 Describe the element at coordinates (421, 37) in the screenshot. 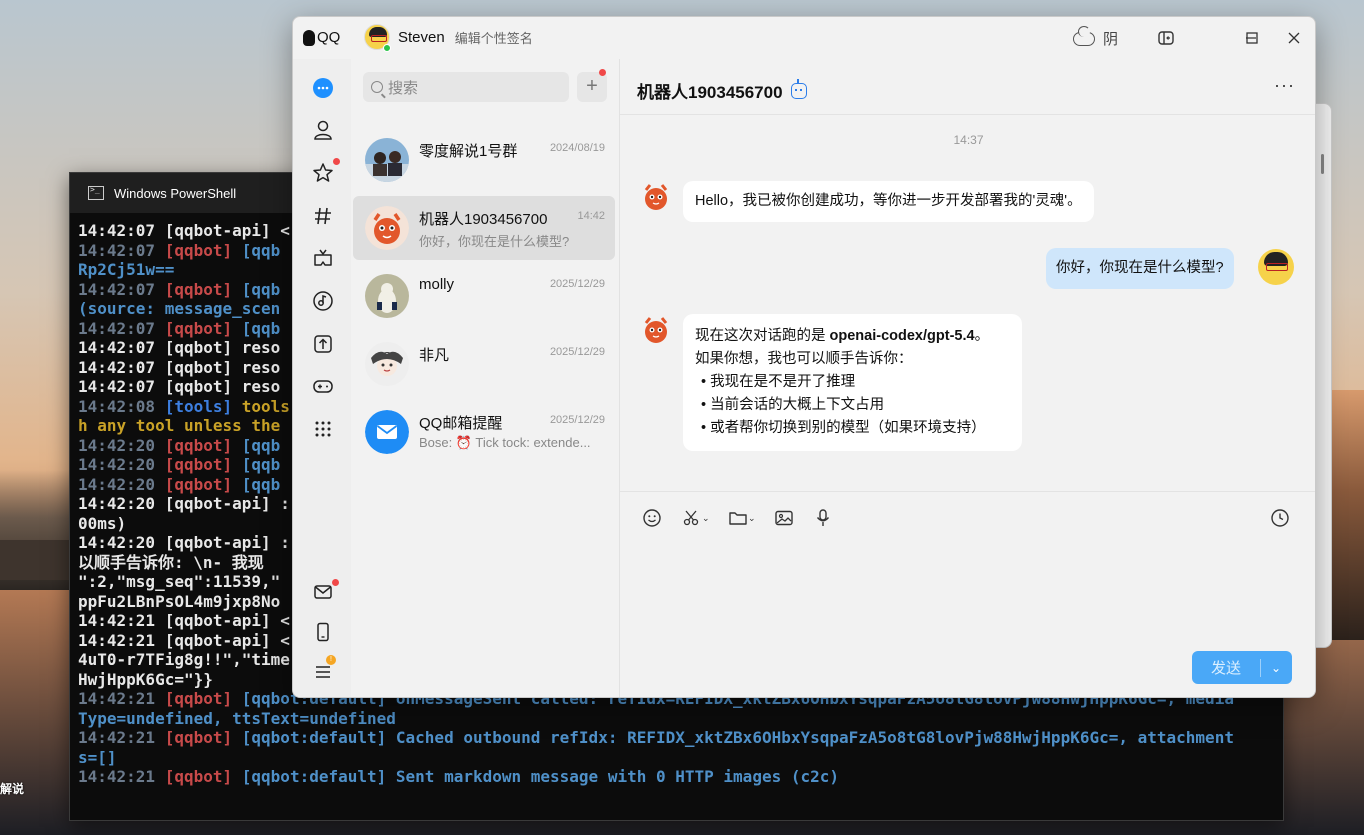

I see `user-name: Steven` at that location.